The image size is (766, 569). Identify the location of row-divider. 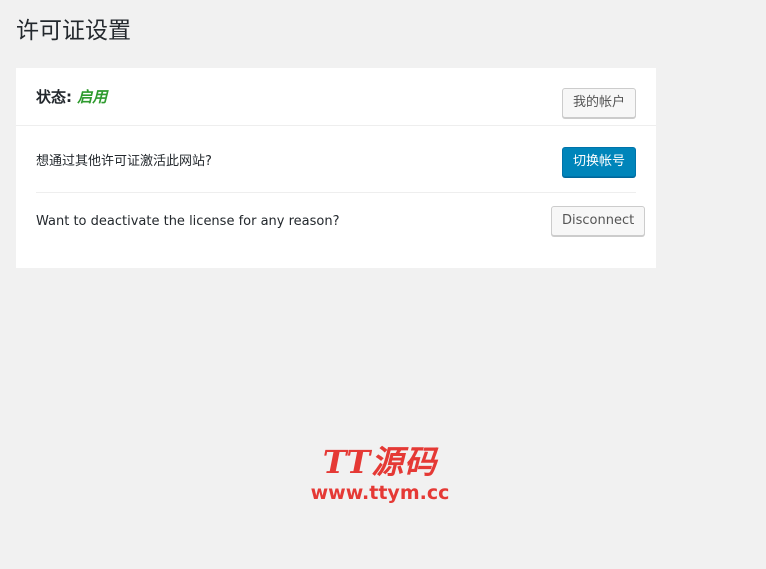
(336, 192).